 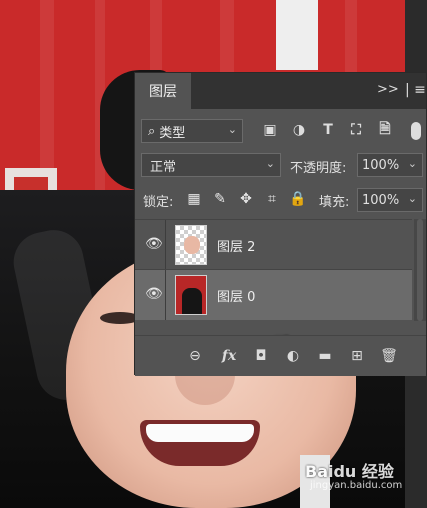 What do you see at coordinates (211, 165) in the screenshot?
I see `blend-mode-select: 正常 ⌄` at bounding box center [211, 165].